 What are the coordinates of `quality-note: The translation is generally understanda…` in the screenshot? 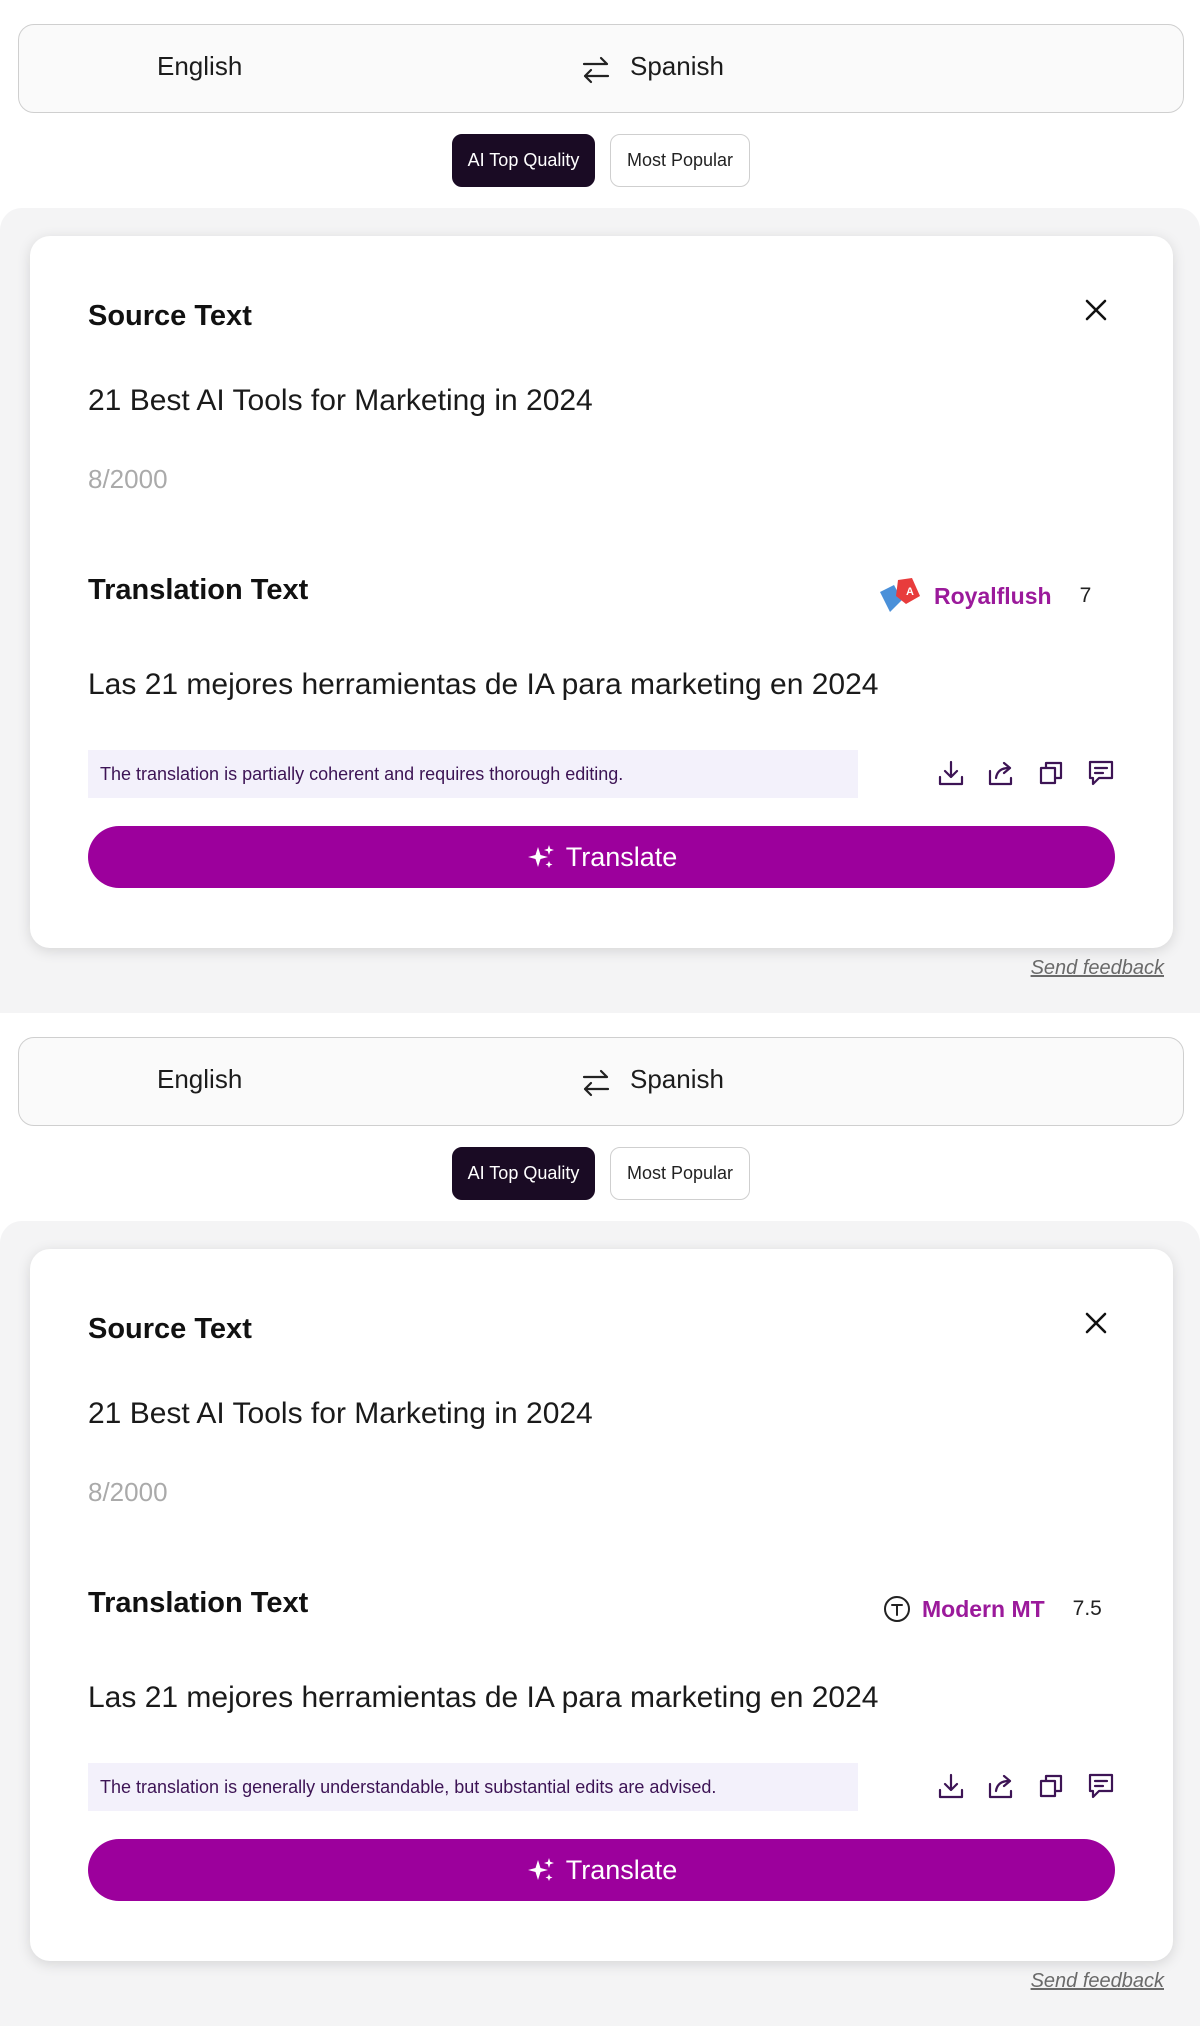 It's located at (473, 1787).